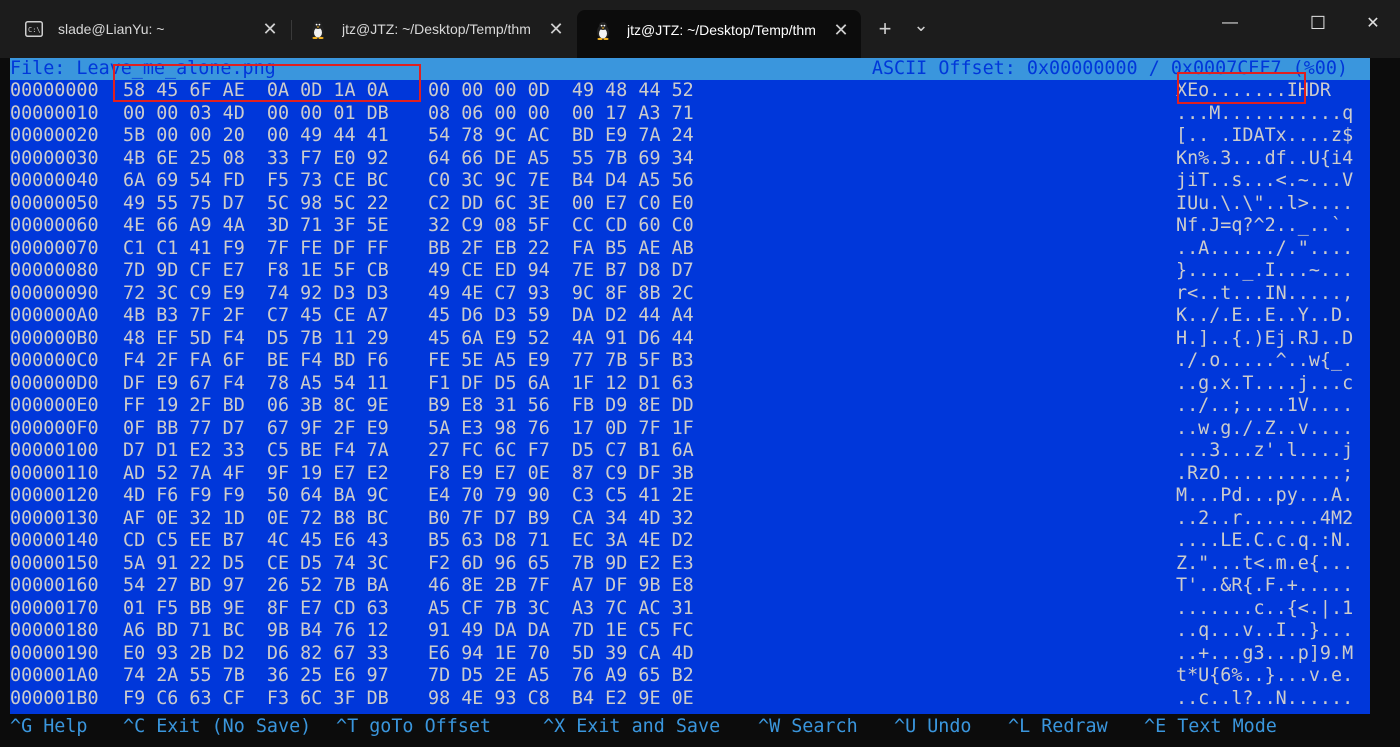 This screenshot has height=747, width=1400. What do you see at coordinates (561, 675) in the screenshot?
I see `hex-bytes-group-2: 7D D5 2E A5 76 A9 65 B2` at bounding box center [561, 675].